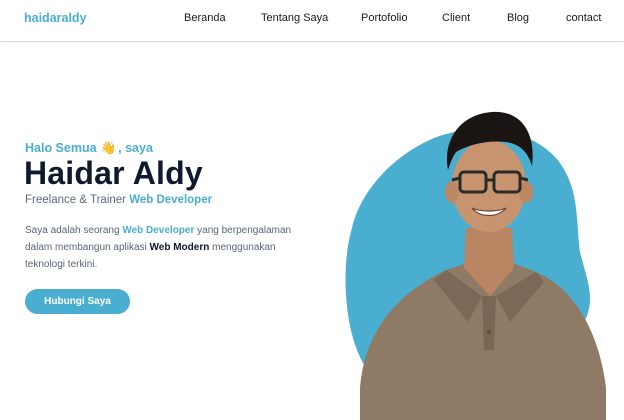 Image resolution: width=624 pixels, height=420 pixels. Describe the element at coordinates (489, 323) in the screenshot. I see `placket` at that location.